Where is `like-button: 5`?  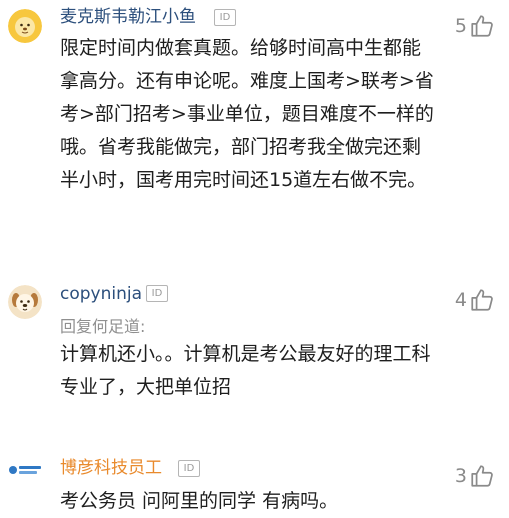
like-button: 5 is located at coordinates (475, 26).